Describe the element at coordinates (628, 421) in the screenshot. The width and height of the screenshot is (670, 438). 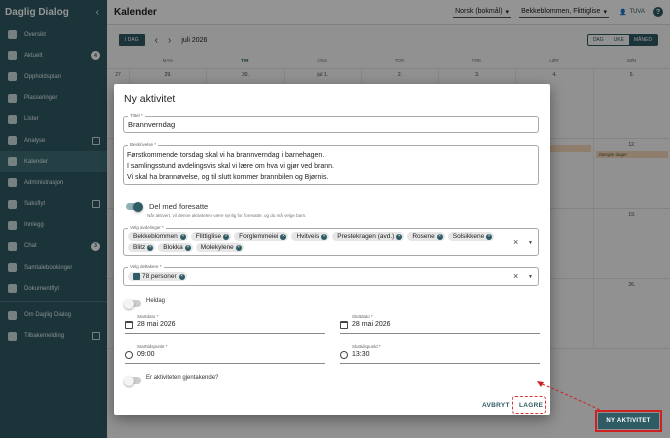
I see `new-activity-button: NY AKTIVITET` at that location.